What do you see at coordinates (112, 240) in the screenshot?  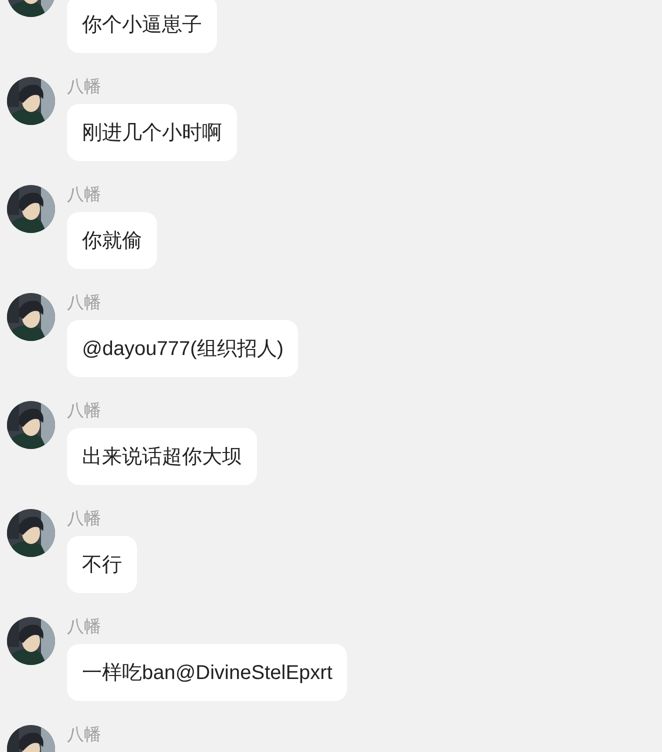 I see `message-bubble: 你就偷` at bounding box center [112, 240].